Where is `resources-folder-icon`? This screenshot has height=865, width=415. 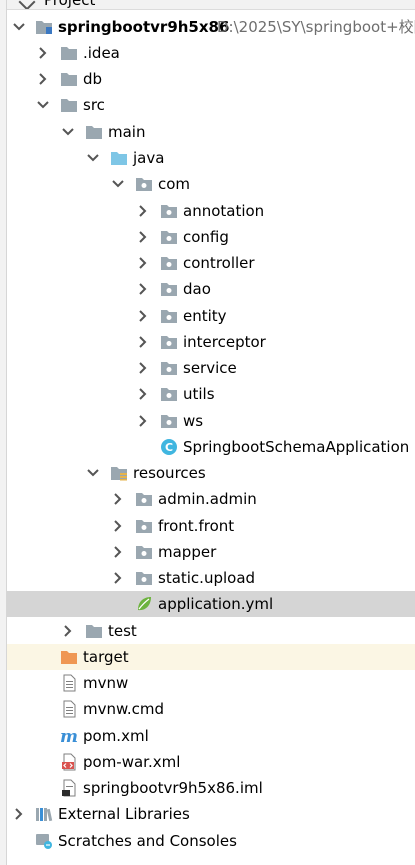 resources-folder-icon is located at coordinates (119, 473).